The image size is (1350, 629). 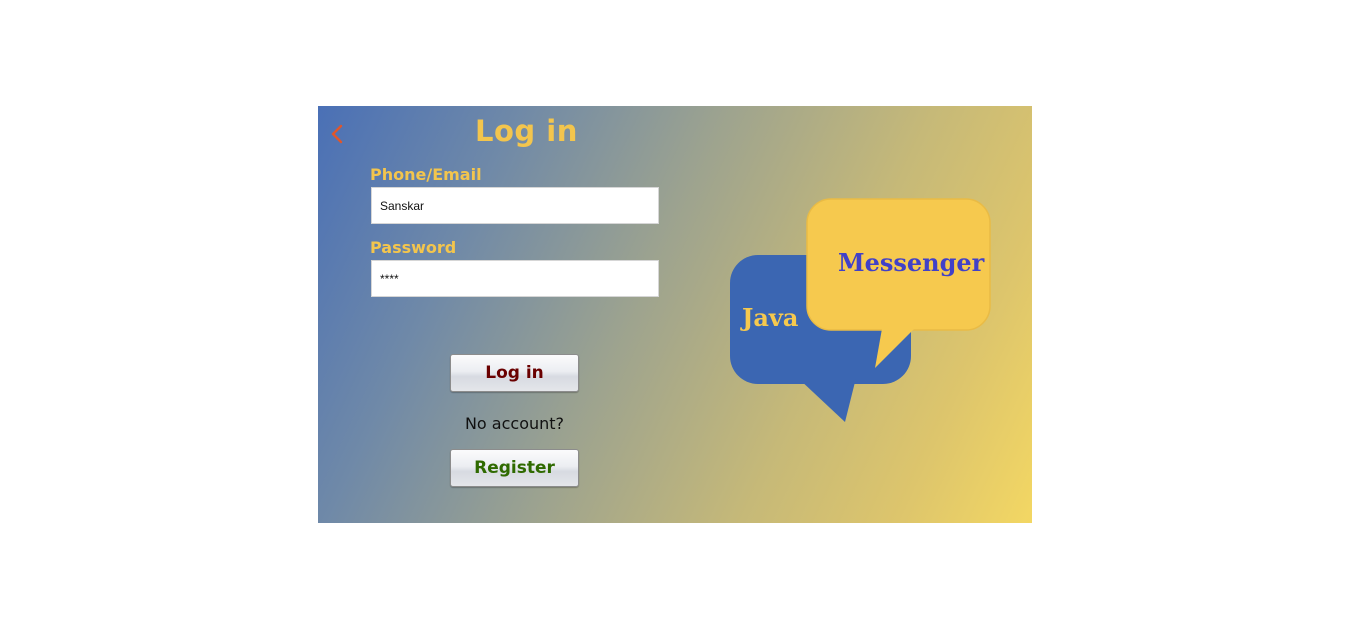 I want to click on register-button: Register, so click(x=514, y=468).